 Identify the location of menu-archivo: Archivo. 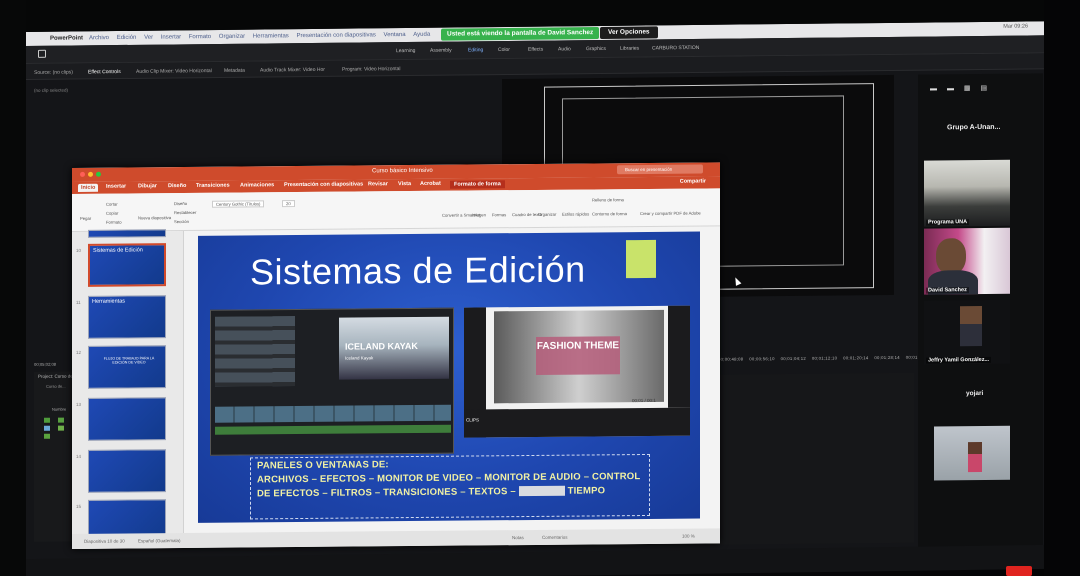
(99, 38).